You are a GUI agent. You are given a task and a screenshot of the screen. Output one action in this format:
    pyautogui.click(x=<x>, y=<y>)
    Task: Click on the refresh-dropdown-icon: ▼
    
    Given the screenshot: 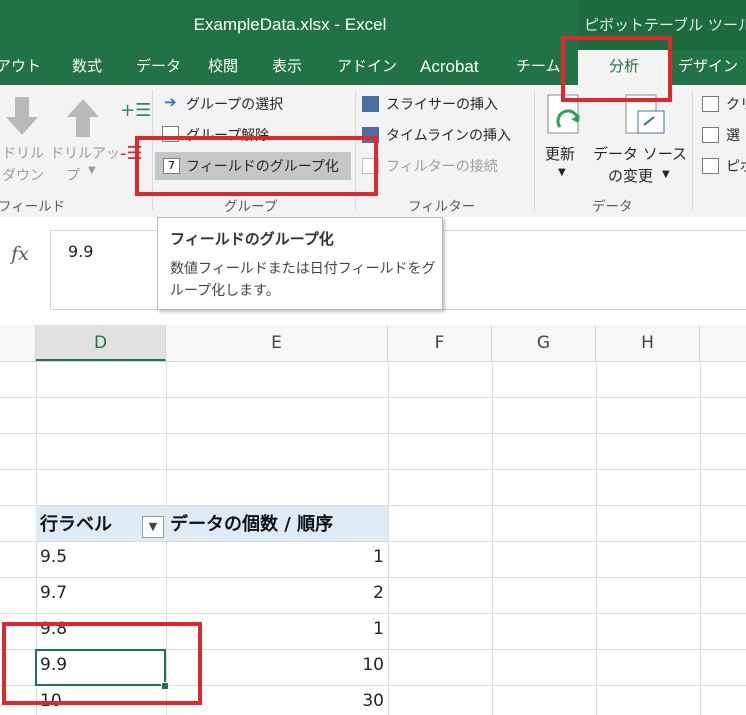 What is the action you would take?
    pyautogui.click(x=562, y=172)
    